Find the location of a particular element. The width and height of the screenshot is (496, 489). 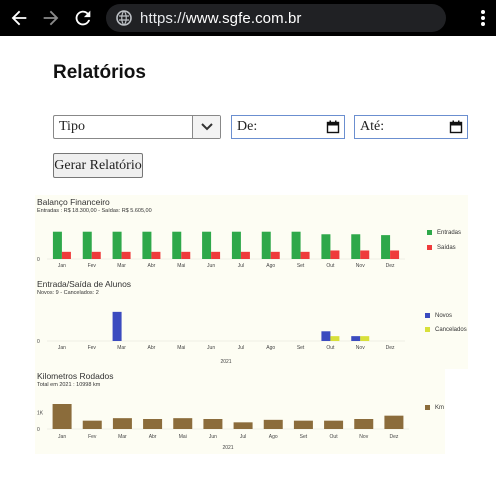

date-to-label: Até: is located at coordinates (372, 126).